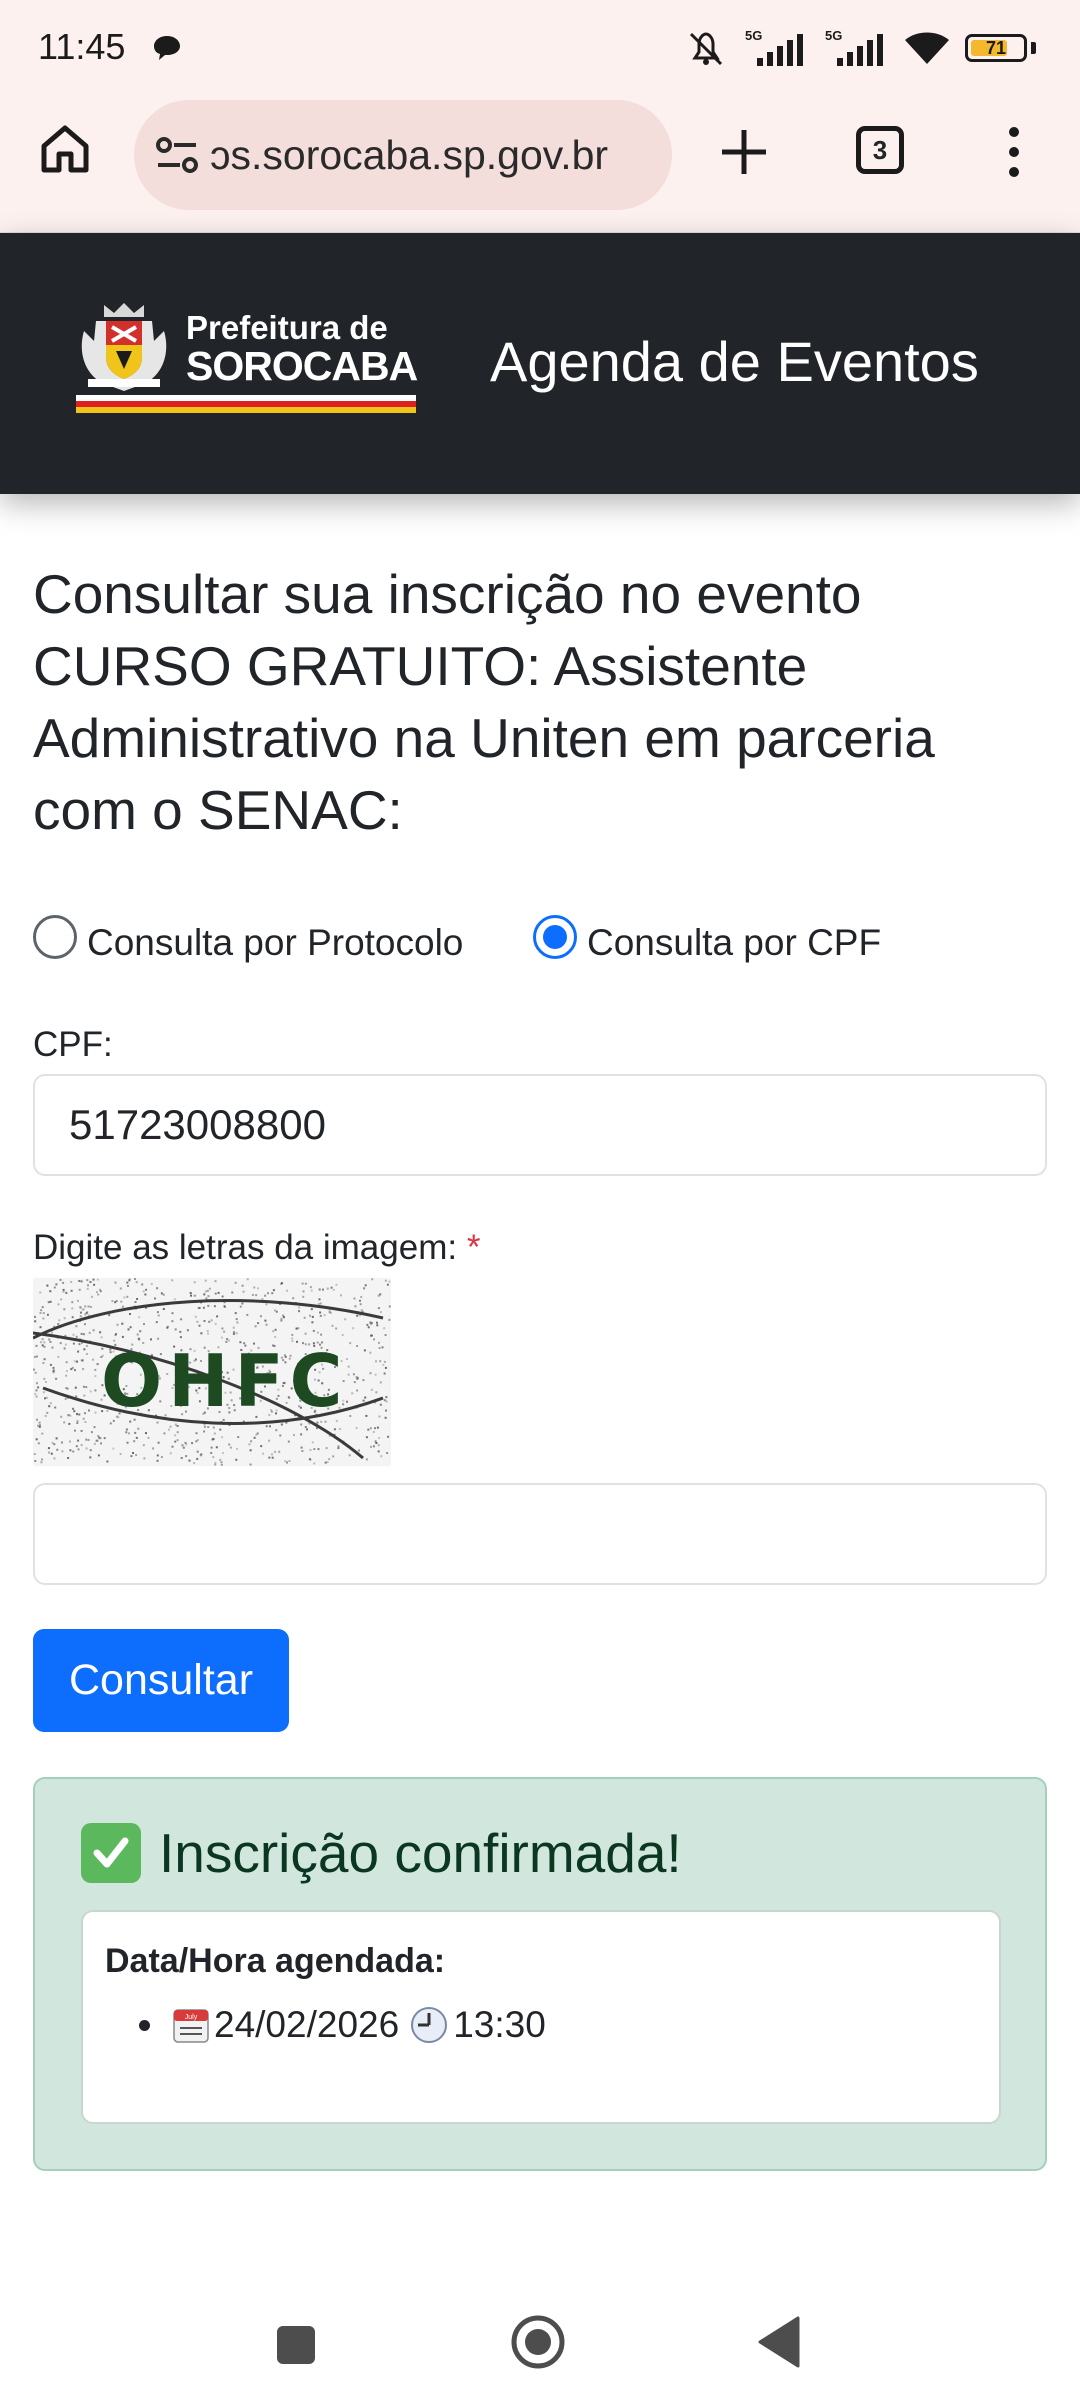 Image resolution: width=1080 pixels, height=2408 pixels. I want to click on recents-button, so click(296, 2345).